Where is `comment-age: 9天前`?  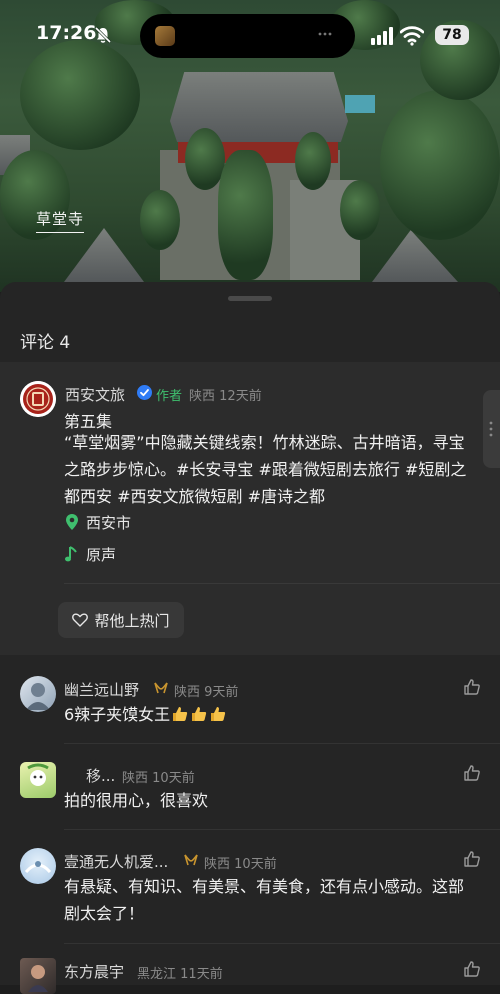
comment-age: 9天前 is located at coordinates (221, 692).